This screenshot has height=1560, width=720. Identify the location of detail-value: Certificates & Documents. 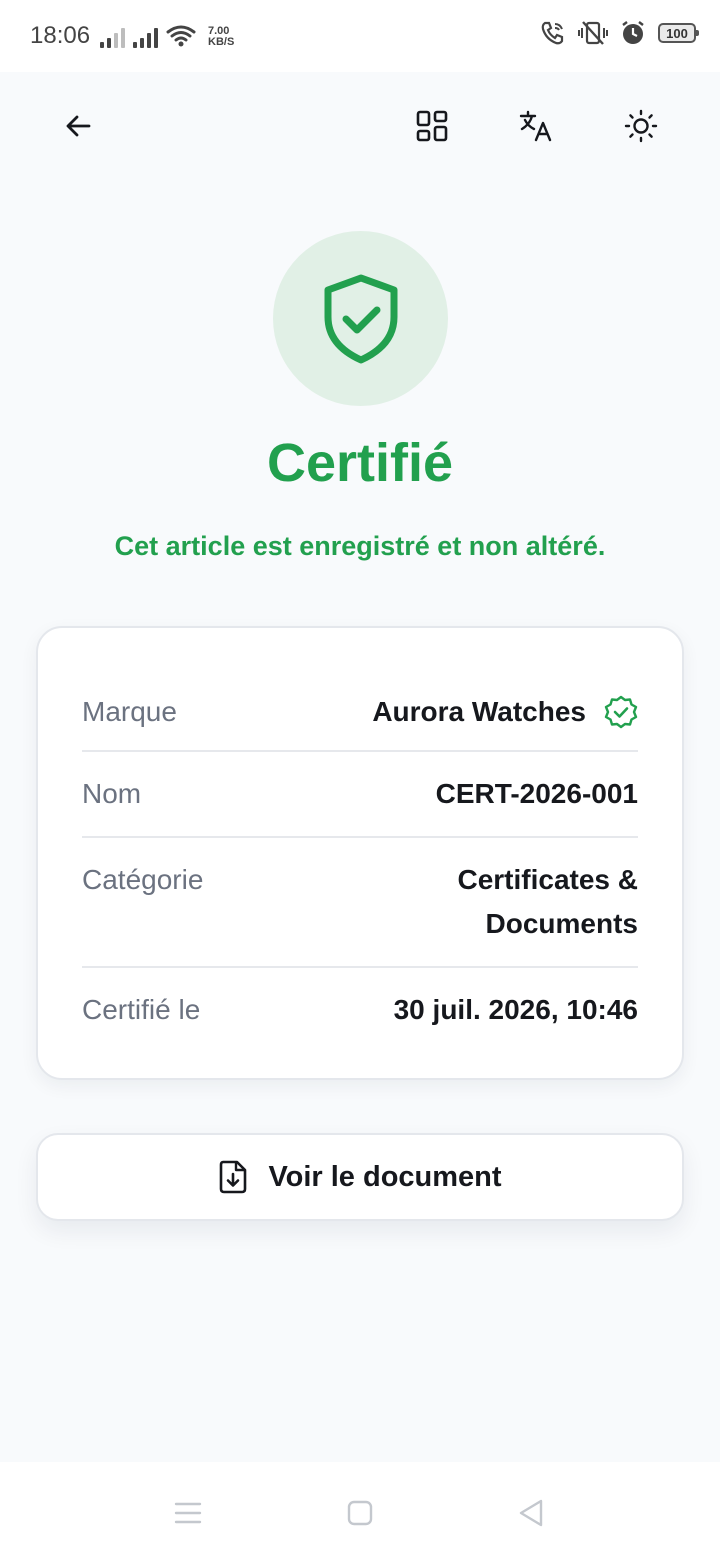
(547, 901).